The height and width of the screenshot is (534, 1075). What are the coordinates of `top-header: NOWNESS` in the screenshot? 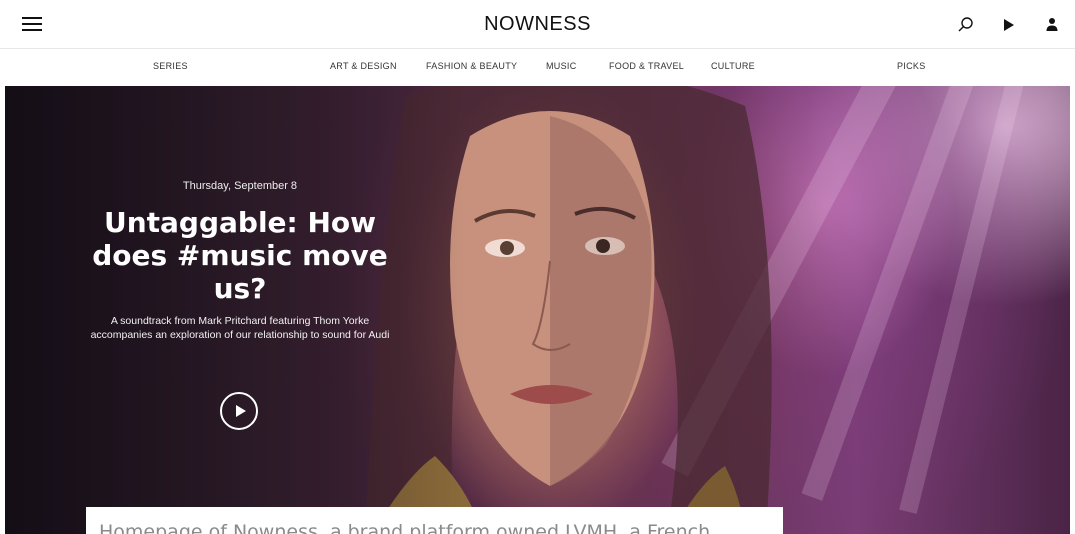 It's located at (537, 24).